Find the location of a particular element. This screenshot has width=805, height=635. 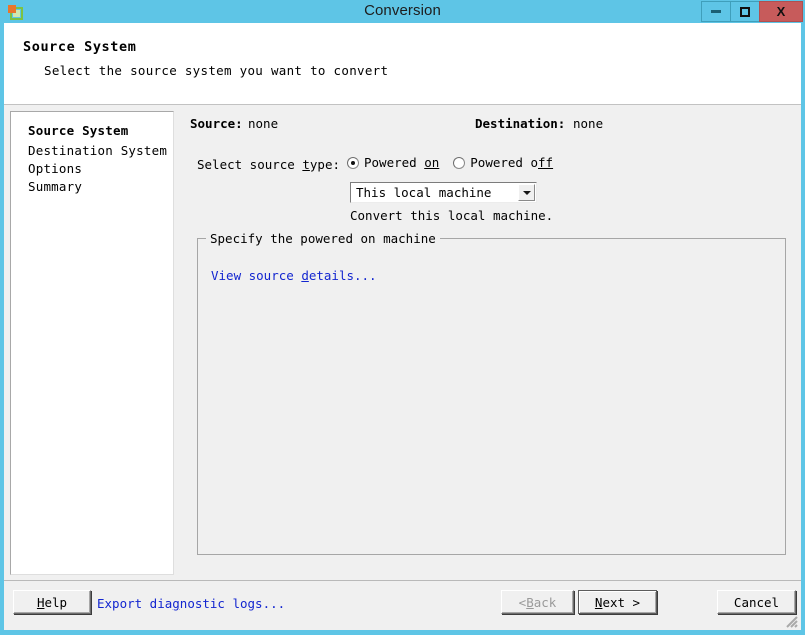

window-title: Conversion is located at coordinates (402, 10).